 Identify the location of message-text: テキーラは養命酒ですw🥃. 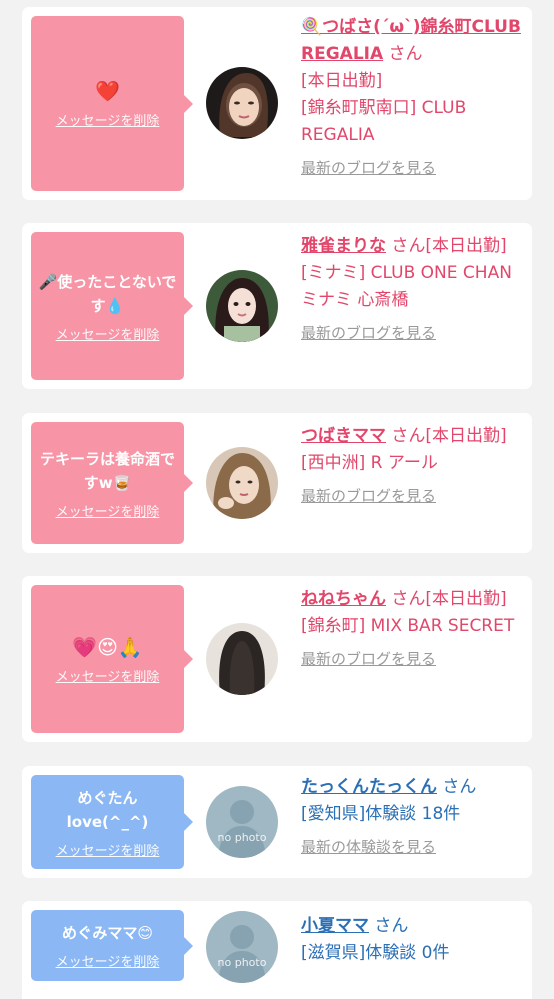
(107, 470).